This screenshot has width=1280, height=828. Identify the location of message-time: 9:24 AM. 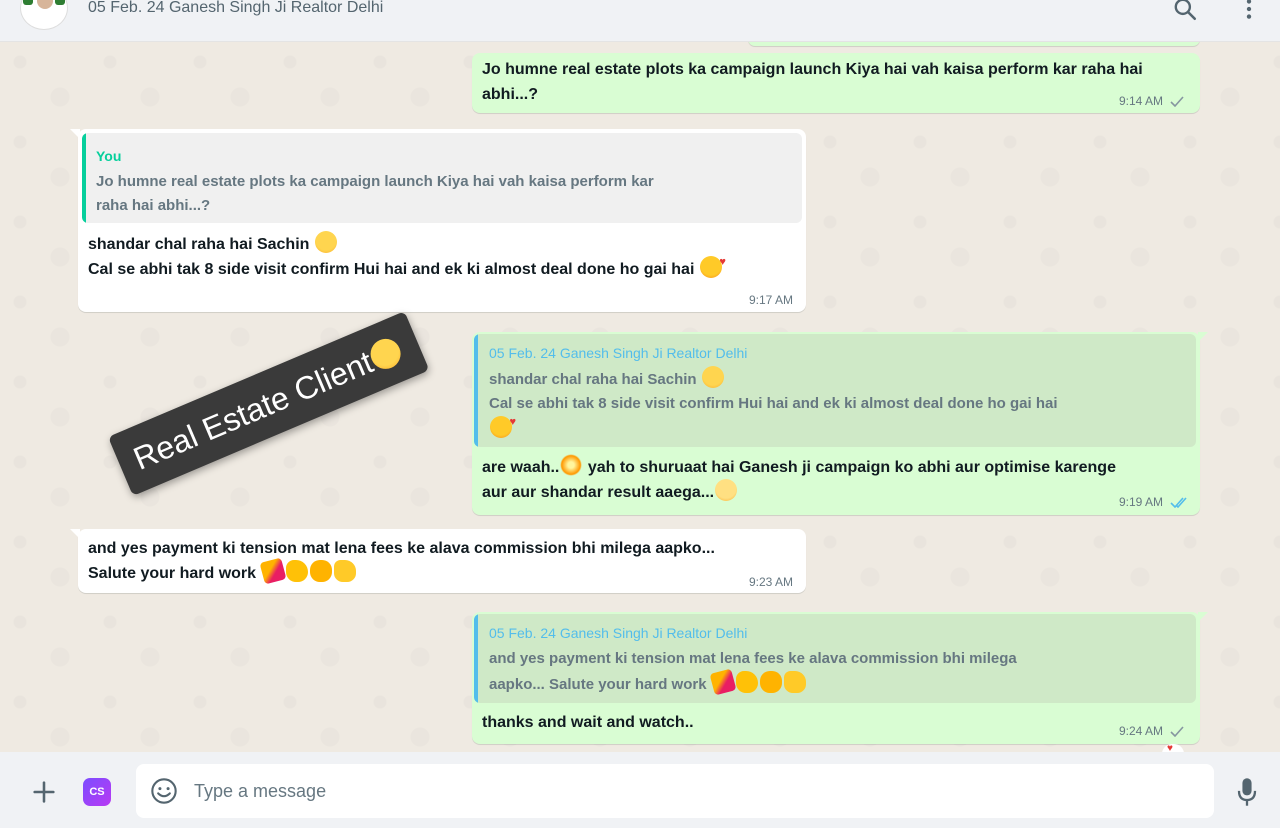
(1141, 731).